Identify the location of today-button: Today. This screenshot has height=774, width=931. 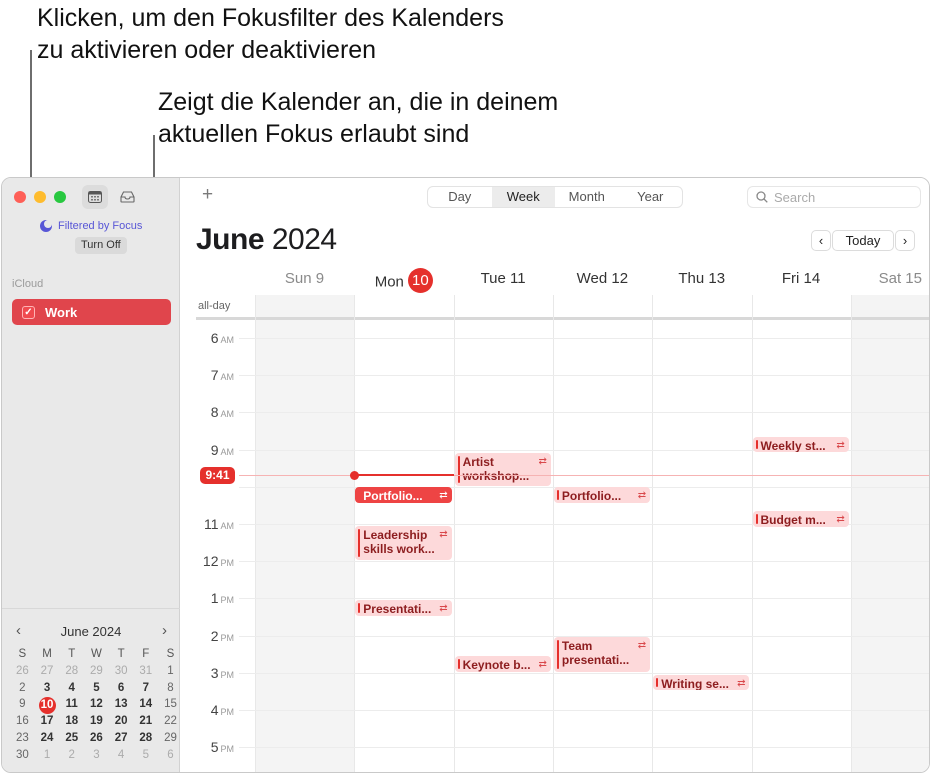
(863, 240).